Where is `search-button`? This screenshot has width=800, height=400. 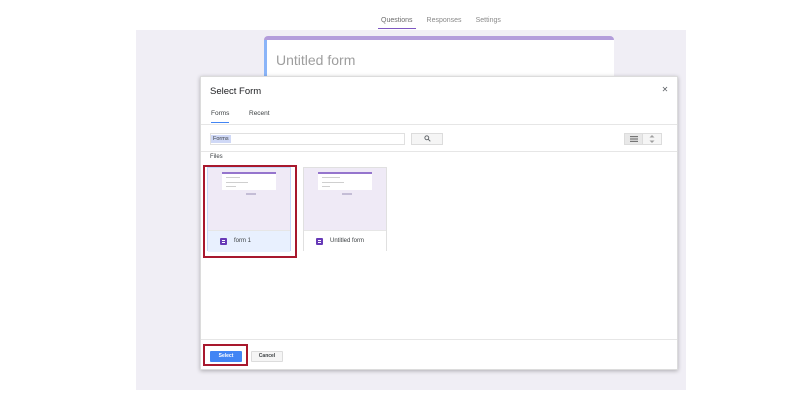
search-button is located at coordinates (427, 139).